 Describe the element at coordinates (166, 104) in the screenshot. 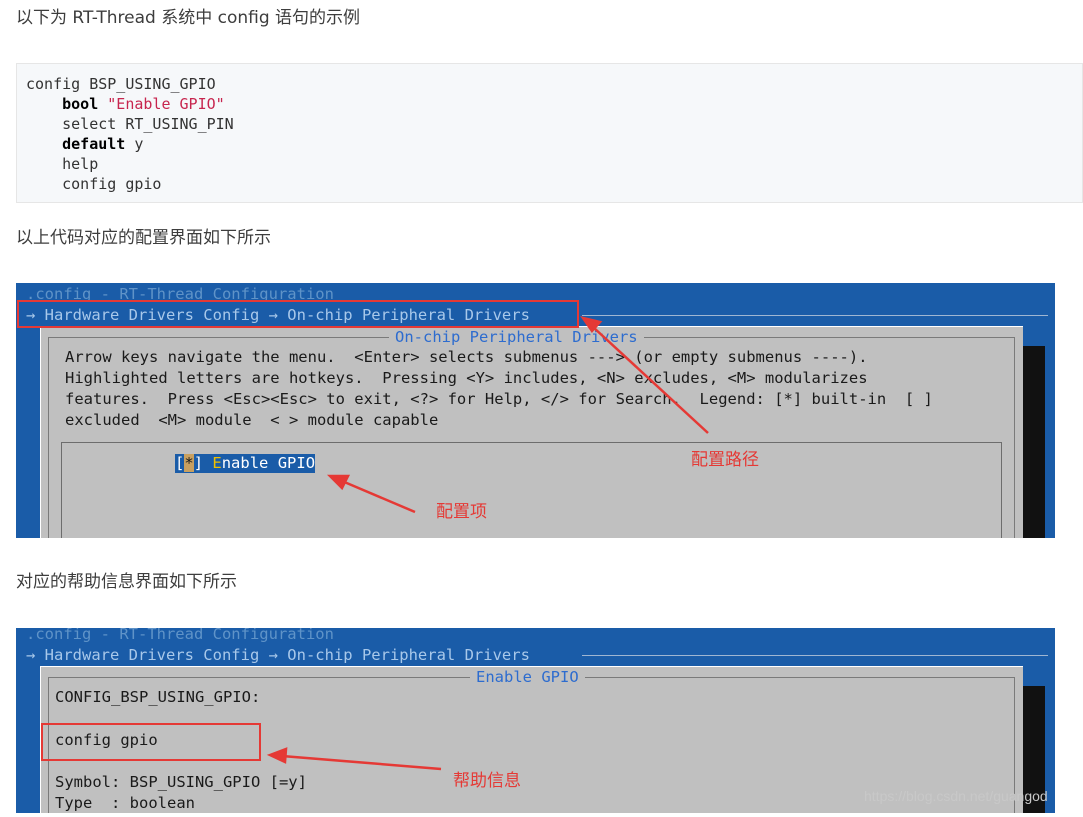

I see `code-string: "Enable GPIO"` at that location.